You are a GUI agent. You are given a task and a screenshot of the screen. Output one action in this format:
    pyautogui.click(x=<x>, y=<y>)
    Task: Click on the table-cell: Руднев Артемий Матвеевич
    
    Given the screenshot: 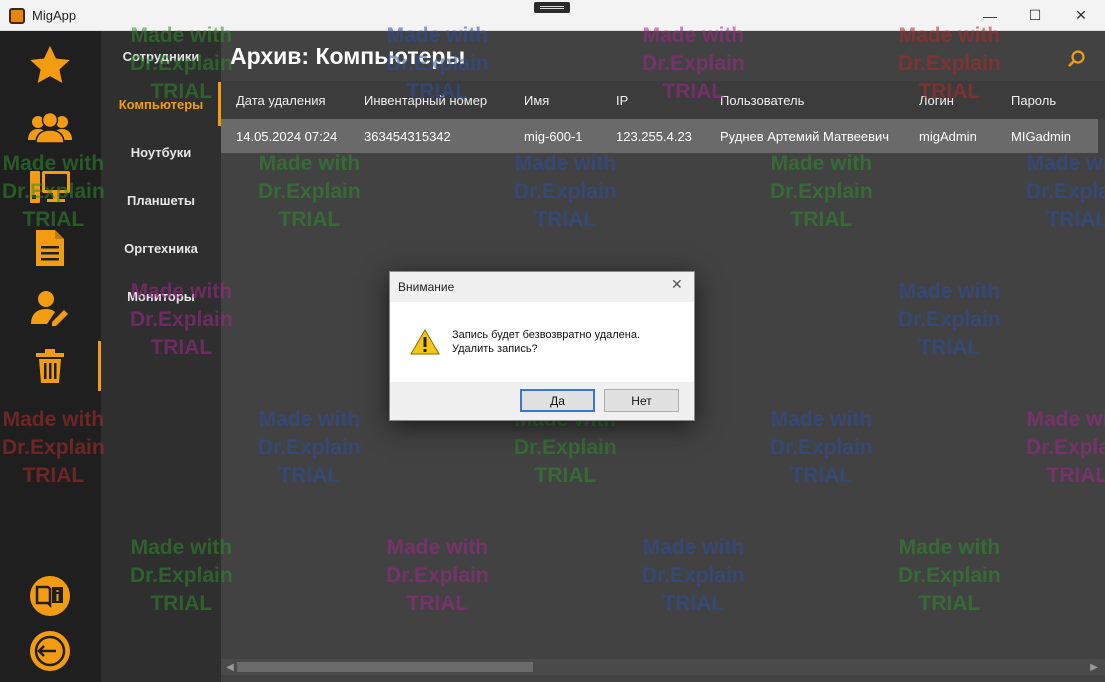 What is the action you would take?
    pyautogui.click(x=805, y=136)
    